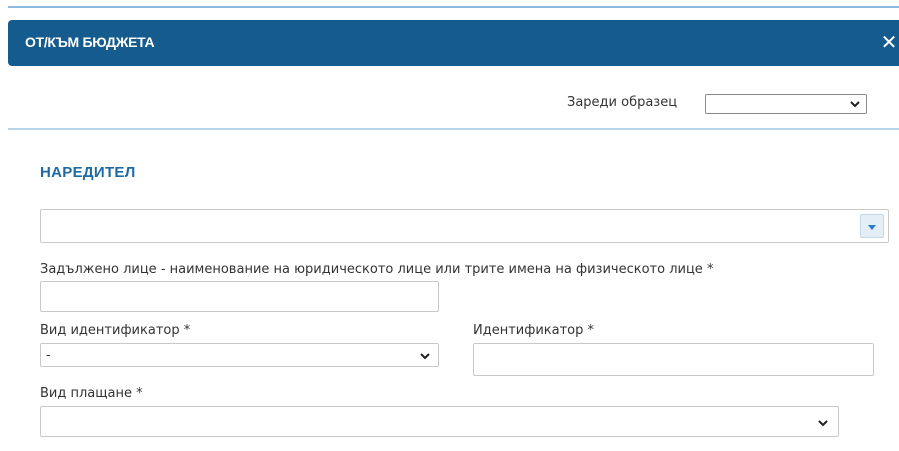  I want to click on id-type-select: -, so click(239, 355).